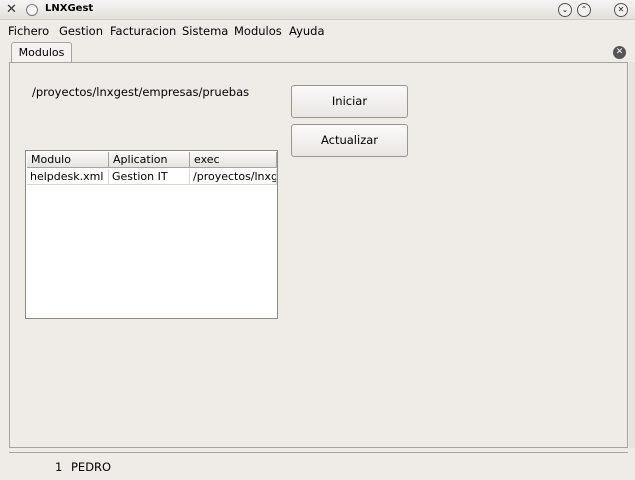  I want to click on menu-ayuda: Ayuda, so click(307, 31).